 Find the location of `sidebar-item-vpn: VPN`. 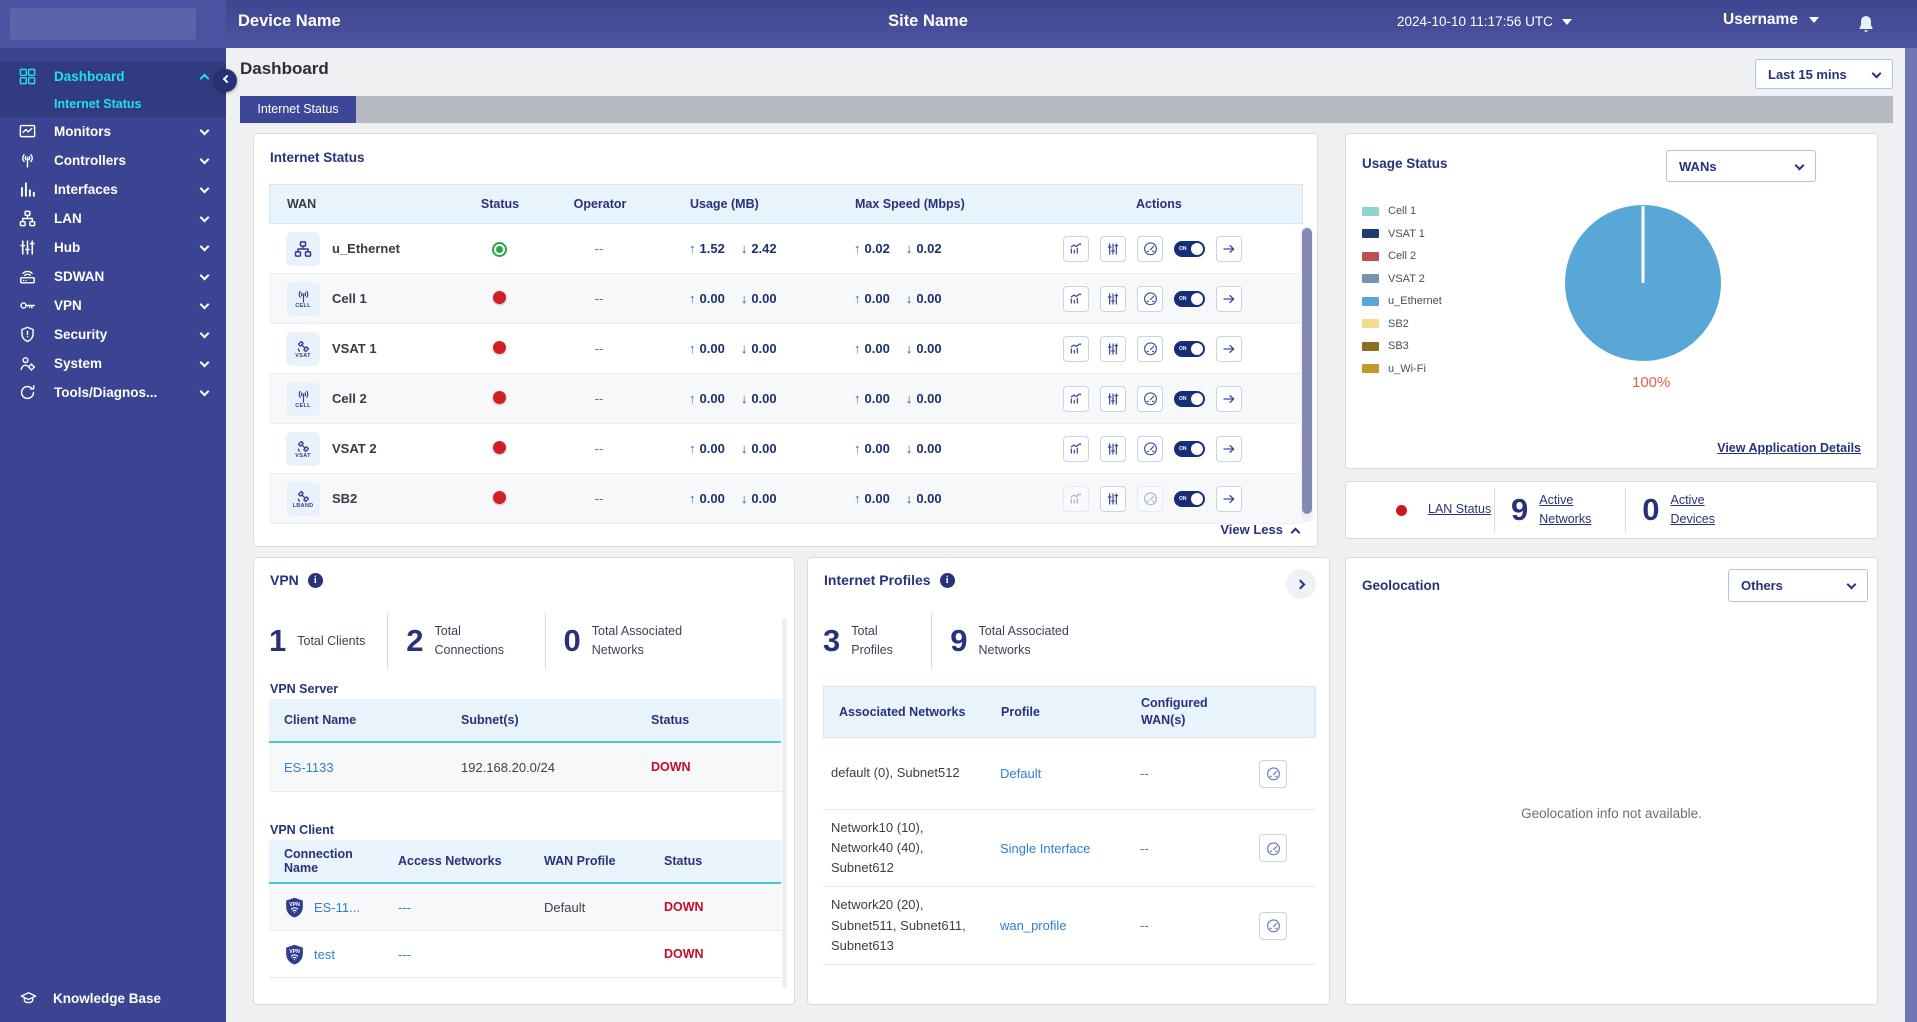

sidebar-item-vpn: VPN is located at coordinates (113, 305).